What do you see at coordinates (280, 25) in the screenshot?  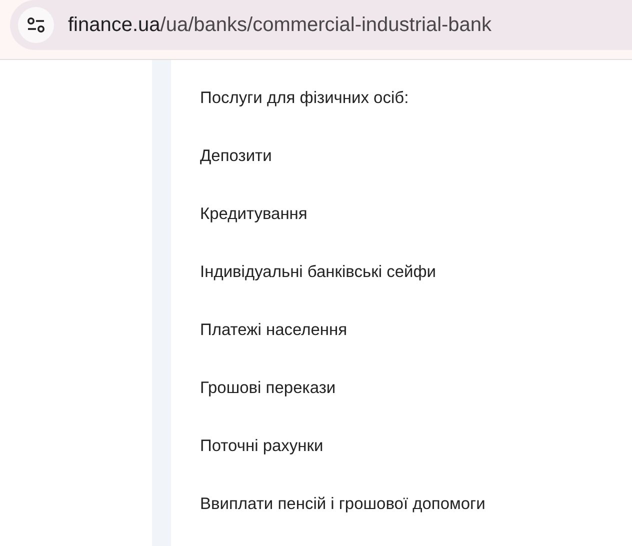 I see `url-text: finance.ua/ua/banks/commercial-industrial-bank` at bounding box center [280, 25].